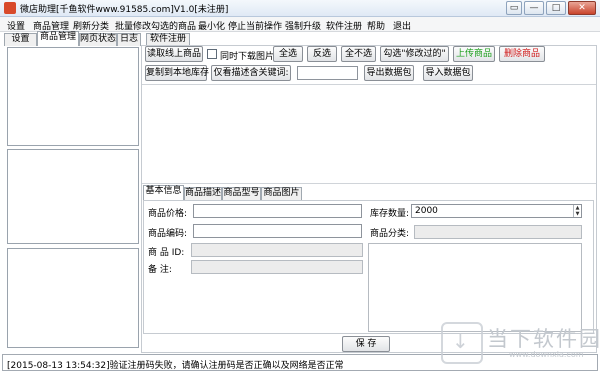  What do you see at coordinates (58, 38) in the screenshot?
I see `tab-product-manage: 商品管理` at bounding box center [58, 38].